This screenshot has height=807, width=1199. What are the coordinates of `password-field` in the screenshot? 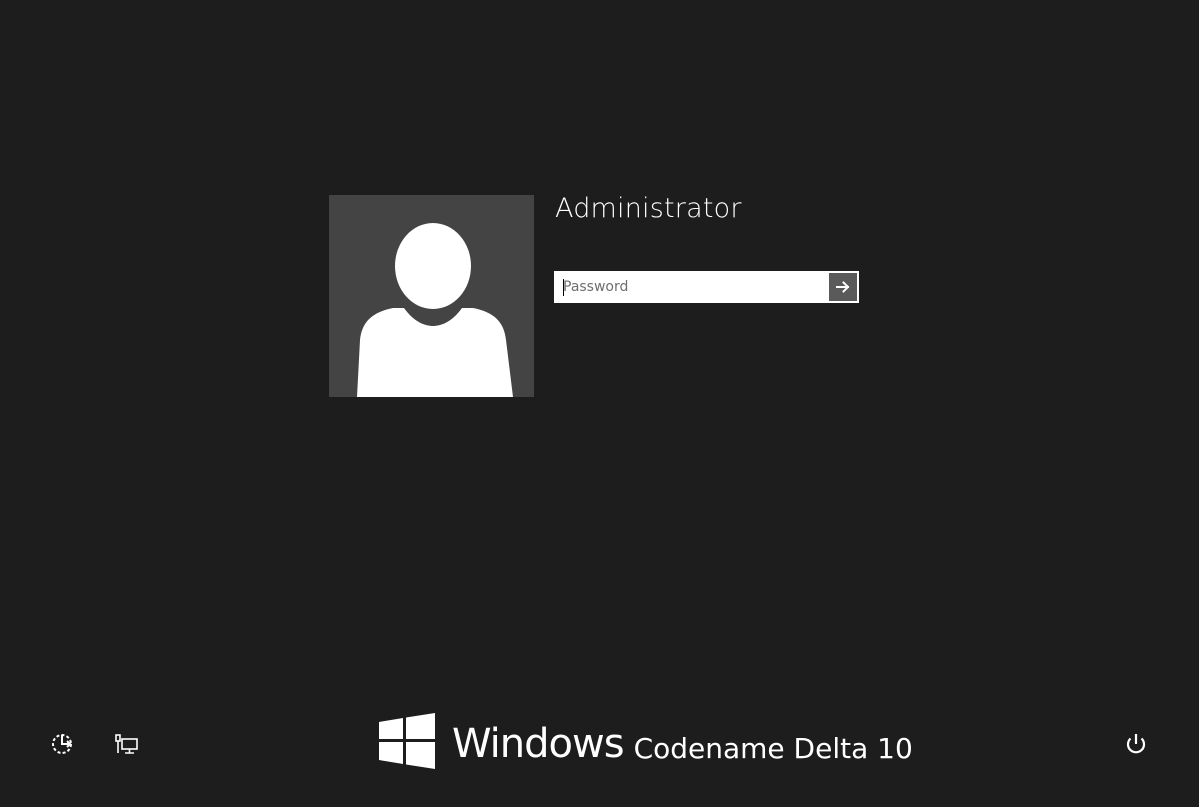 It's located at (706, 287).